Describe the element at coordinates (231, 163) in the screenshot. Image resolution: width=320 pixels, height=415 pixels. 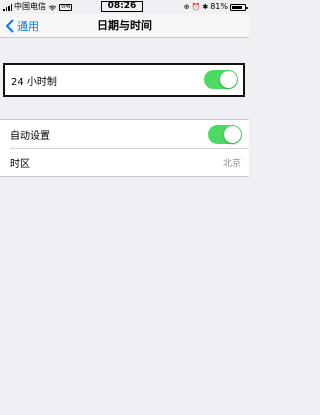
I see `timezone-value: 北京` at that location.